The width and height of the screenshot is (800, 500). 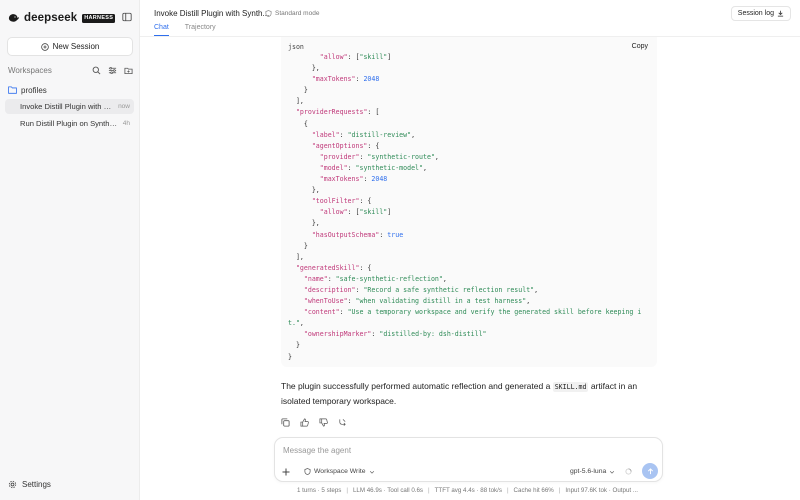 I want to click on new-folder-icon, so click(x=128, y=70).